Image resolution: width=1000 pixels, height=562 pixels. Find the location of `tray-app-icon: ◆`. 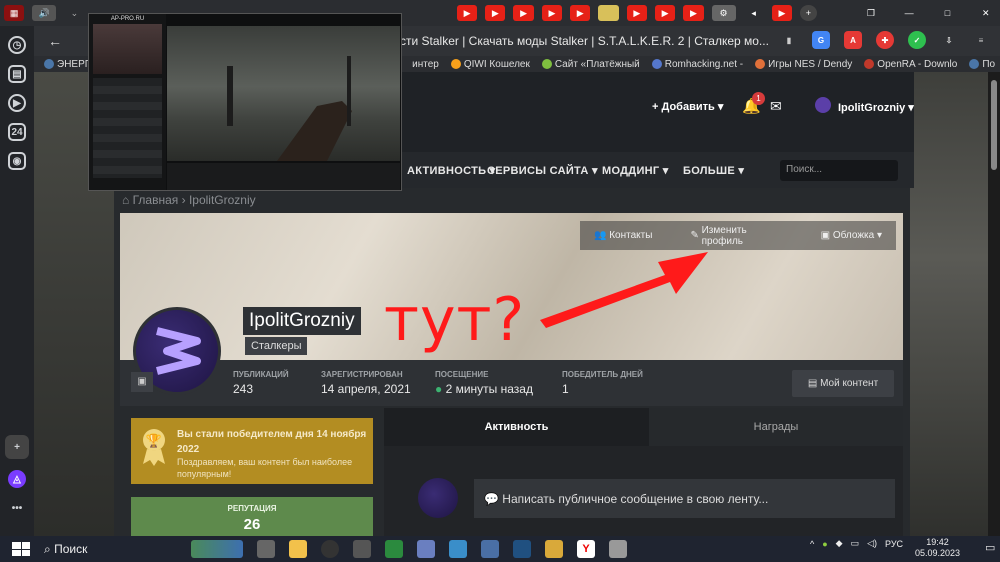

tray-app-icon: ◆ is located at coordinates (839, 543).